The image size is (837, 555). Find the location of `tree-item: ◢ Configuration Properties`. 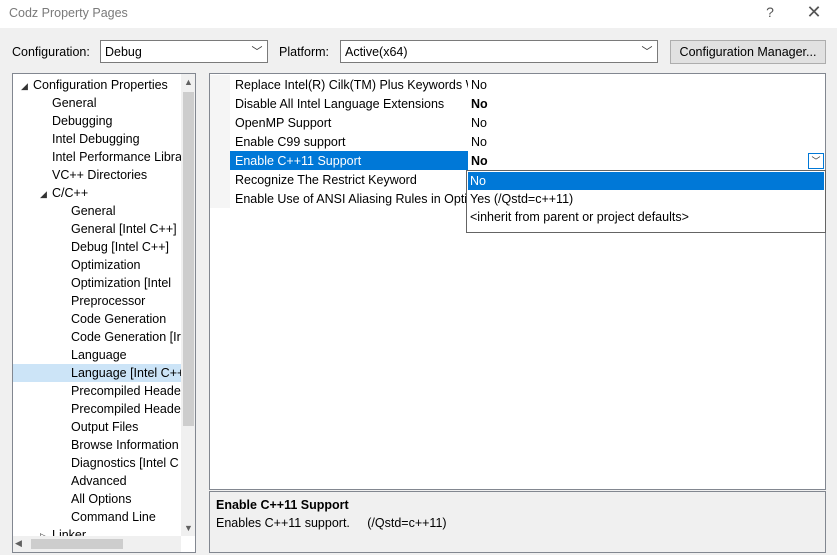

tree-item: ◢ Configuration Properties is located at coordinates (97, 85).